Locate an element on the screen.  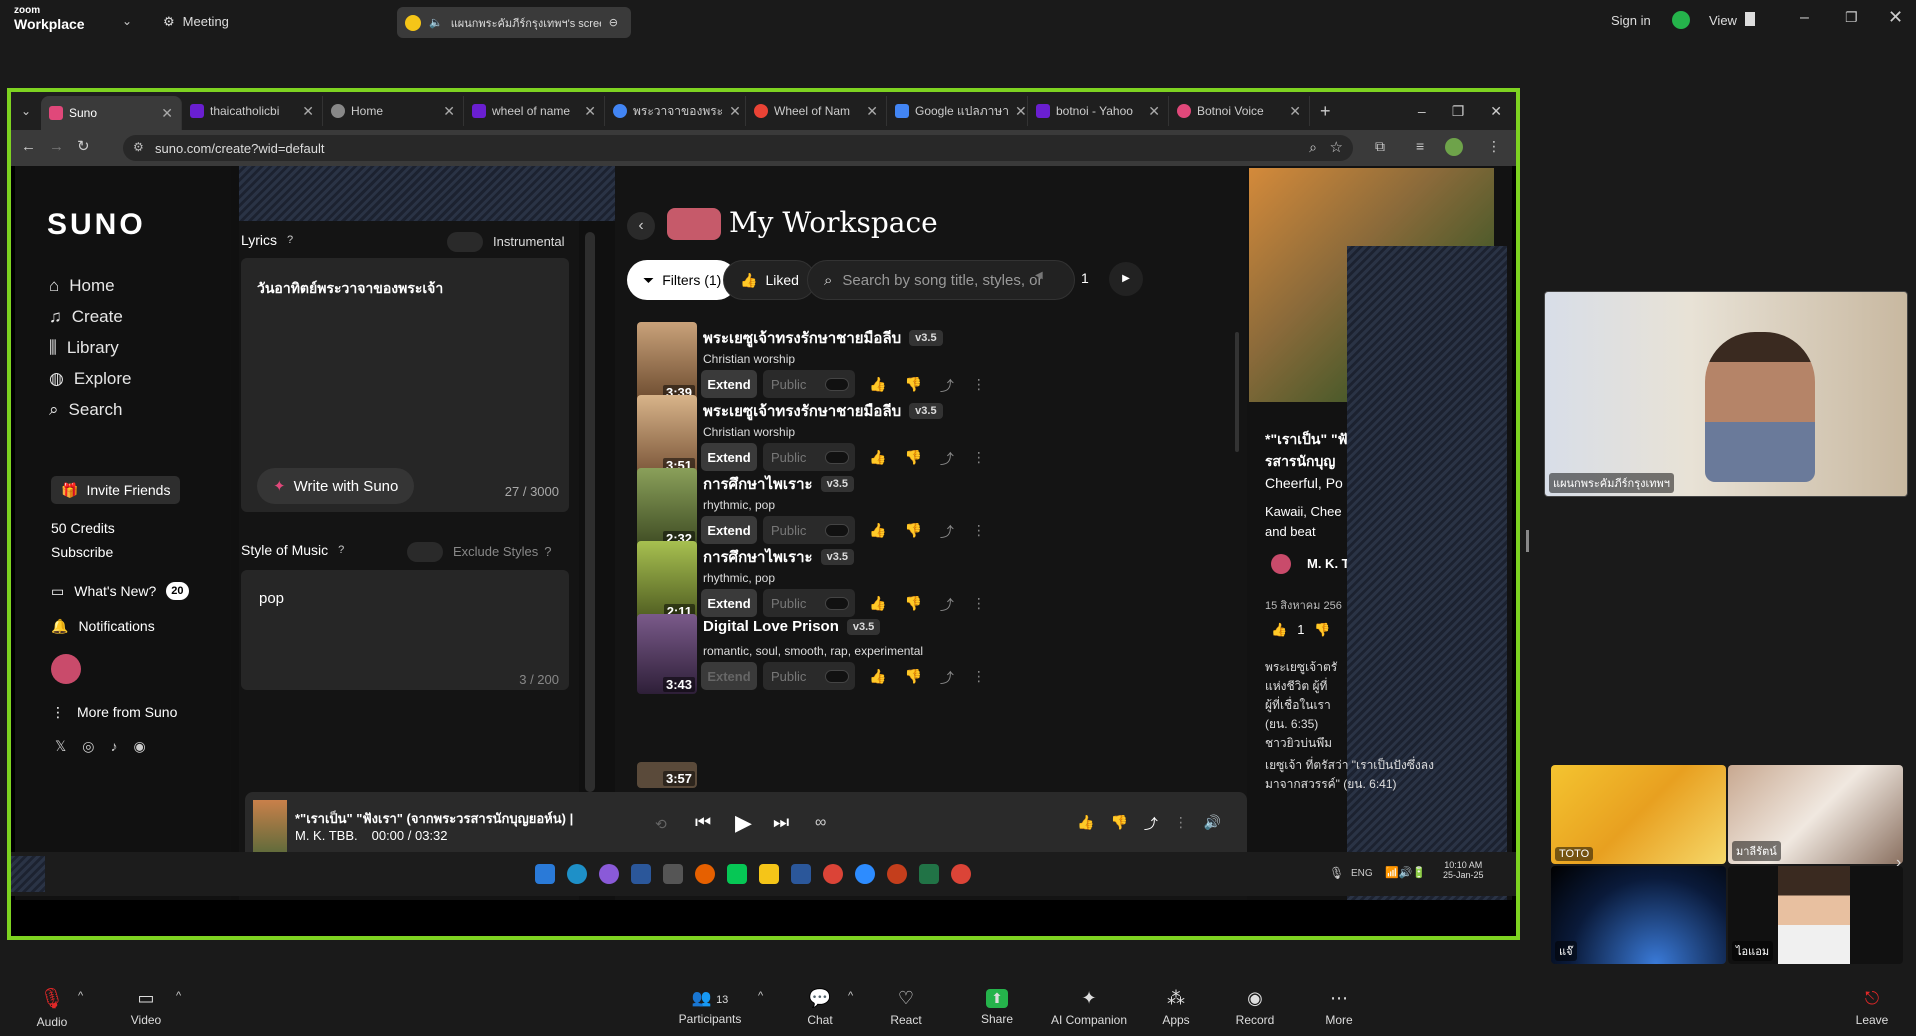
invite-friends-button: 🎁 Invite Friends is located at coordinates (116, 490).